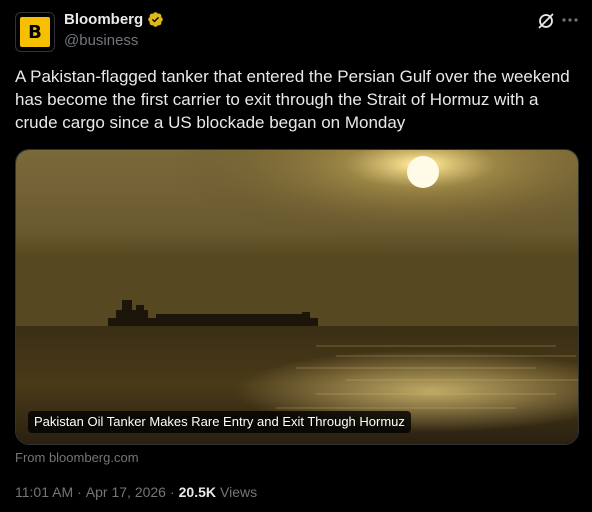 The height and width of the screenshot is (512, 592). I want to click on avatar: B, so click(35, 32).